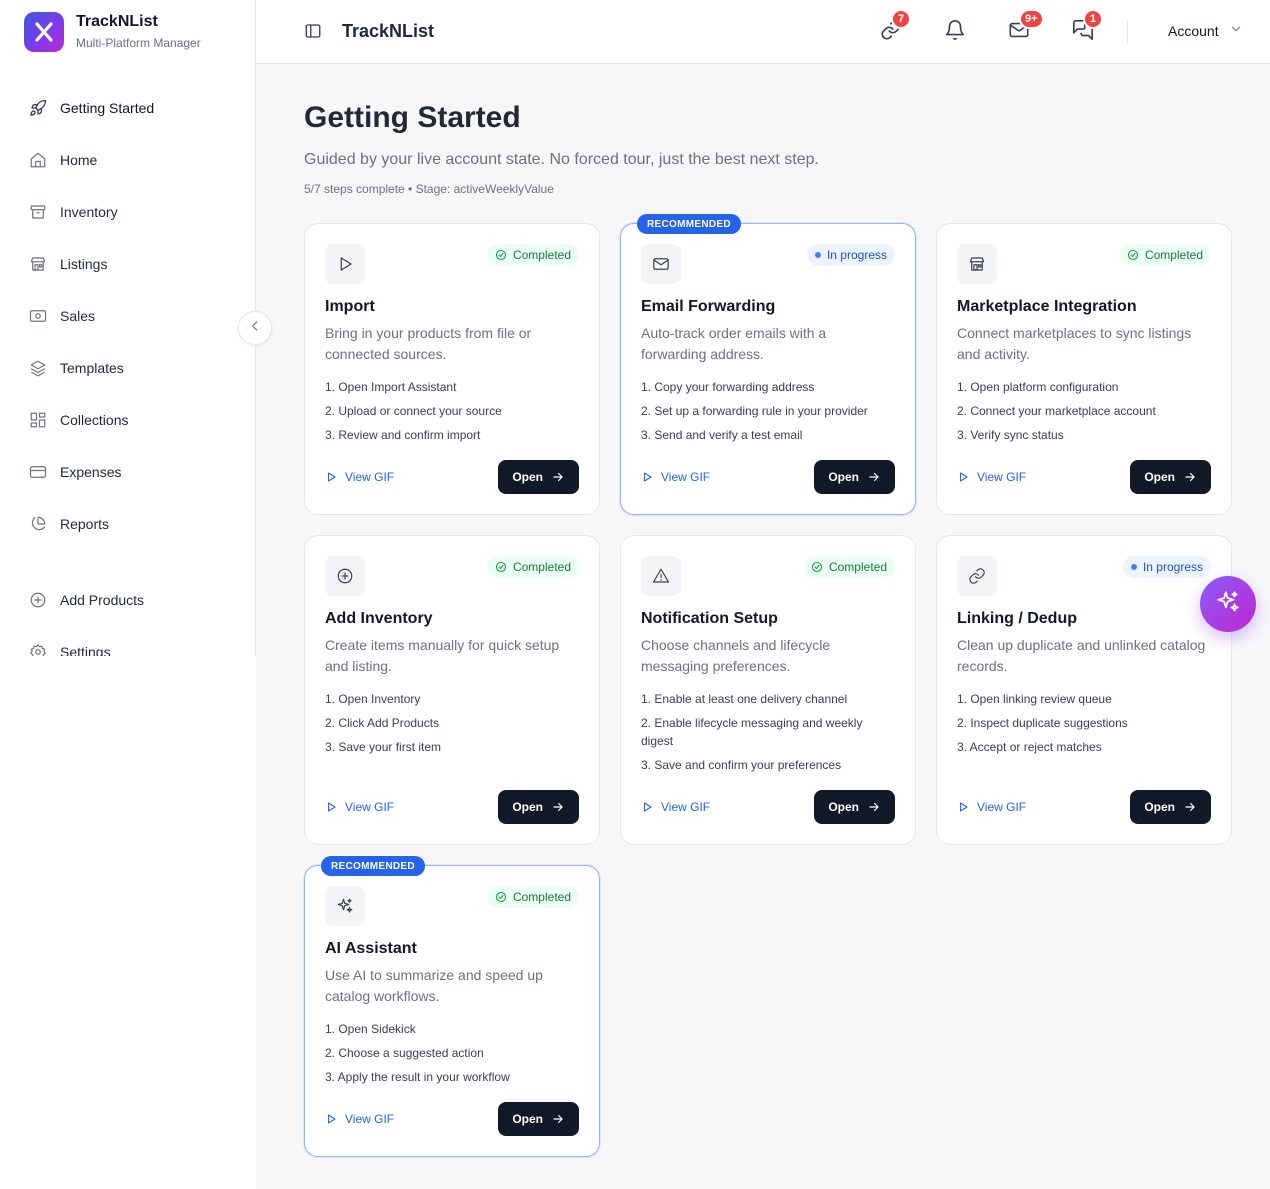 The width and height of the screenshot is (1270, 1189). Describe the element at coordinates (38, 524) in the screenshot. I see `pie-chart-icon` at that location.